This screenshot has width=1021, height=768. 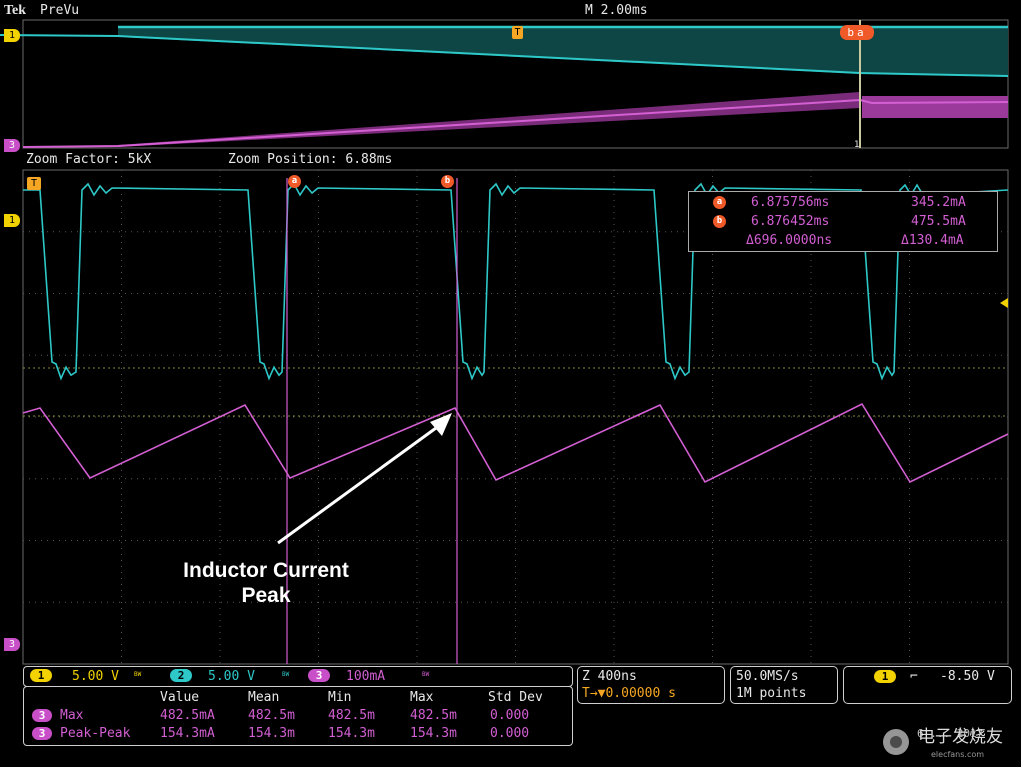 I want to click on ch1-bw-icon: BW, so click(x=138, y=674).